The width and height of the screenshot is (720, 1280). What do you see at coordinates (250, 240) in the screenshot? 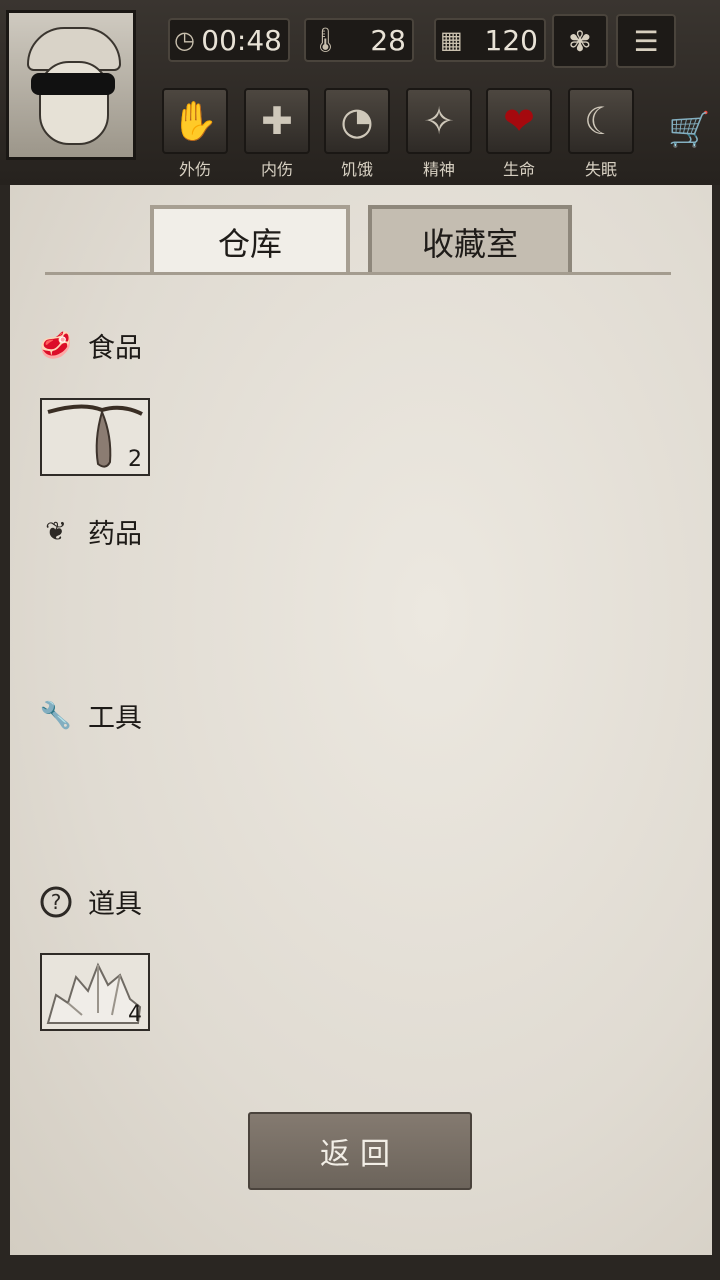
I see `tab-warehouse: 仓库` at bounding box center [250, 240].